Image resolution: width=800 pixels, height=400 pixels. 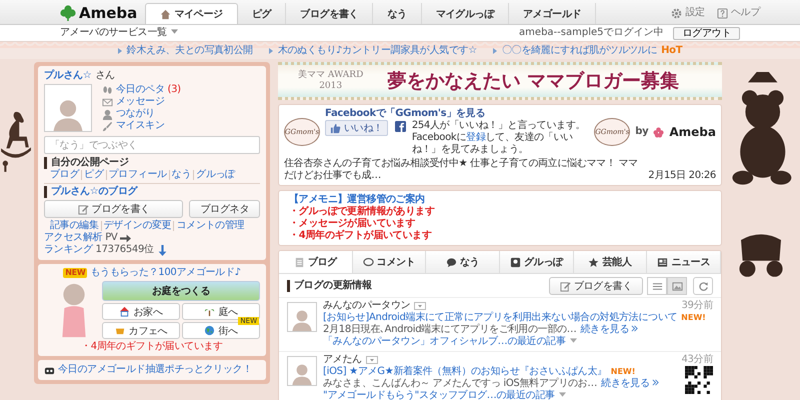 I want to click on feed-tab: コメント, so click(x=389, y=262).